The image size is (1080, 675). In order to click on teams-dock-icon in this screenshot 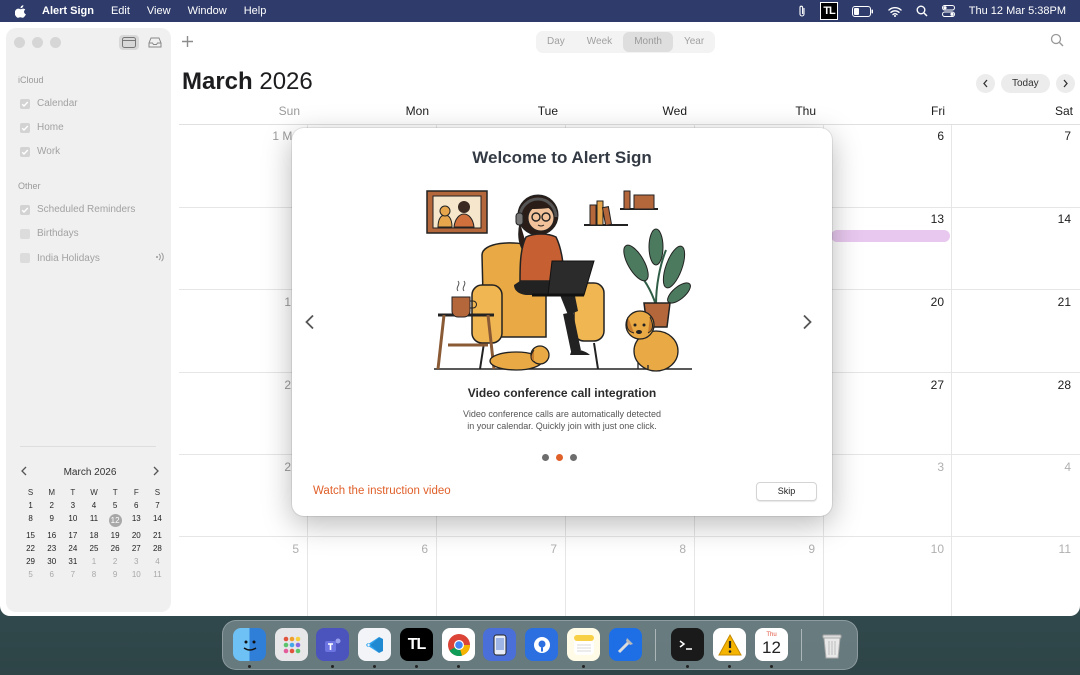, I will do `click(332, 644)`.